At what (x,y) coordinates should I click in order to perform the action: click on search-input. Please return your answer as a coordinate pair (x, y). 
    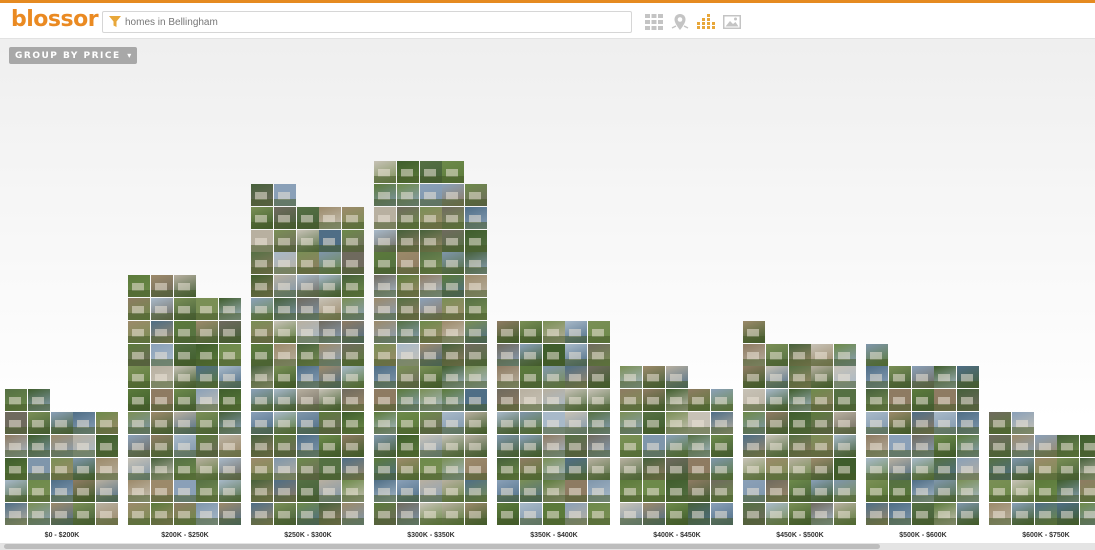
    Looking at the image, I should click on (375, 22).